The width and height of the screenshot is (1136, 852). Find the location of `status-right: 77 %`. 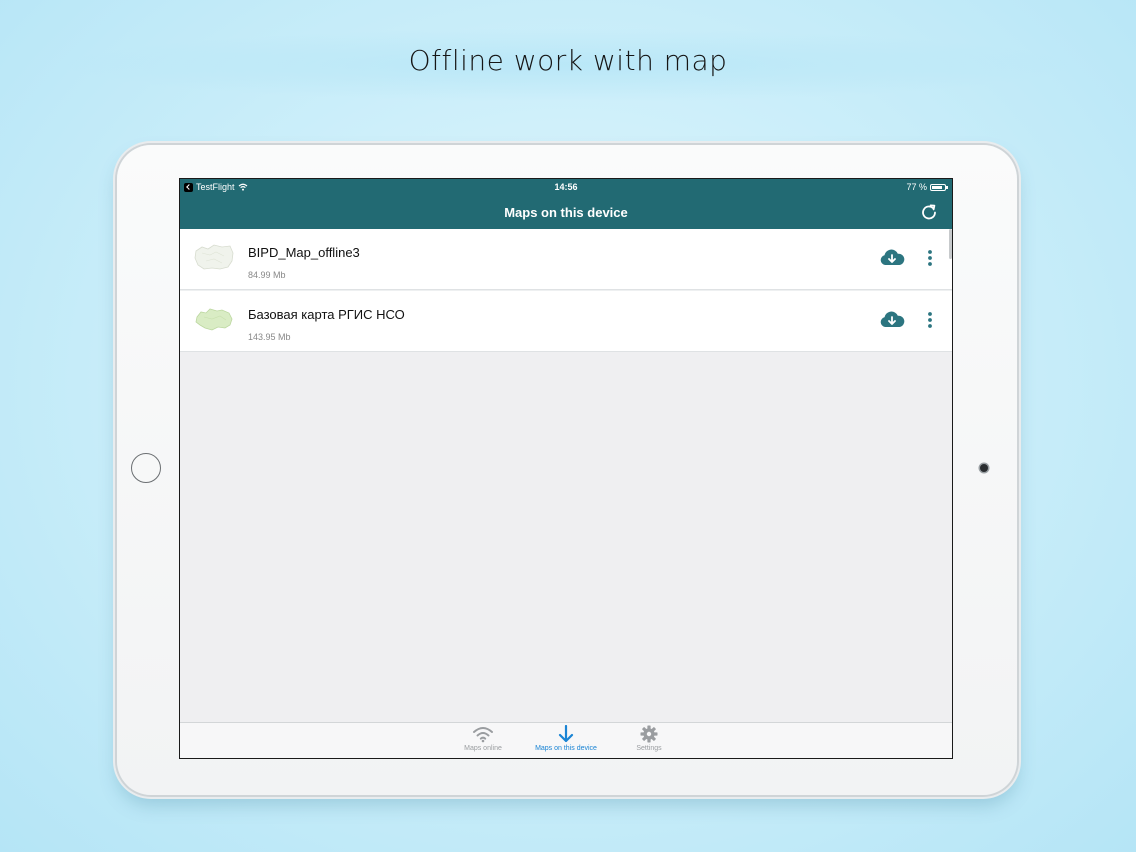

status-right: 77 % is located at coordinates (927, 187).